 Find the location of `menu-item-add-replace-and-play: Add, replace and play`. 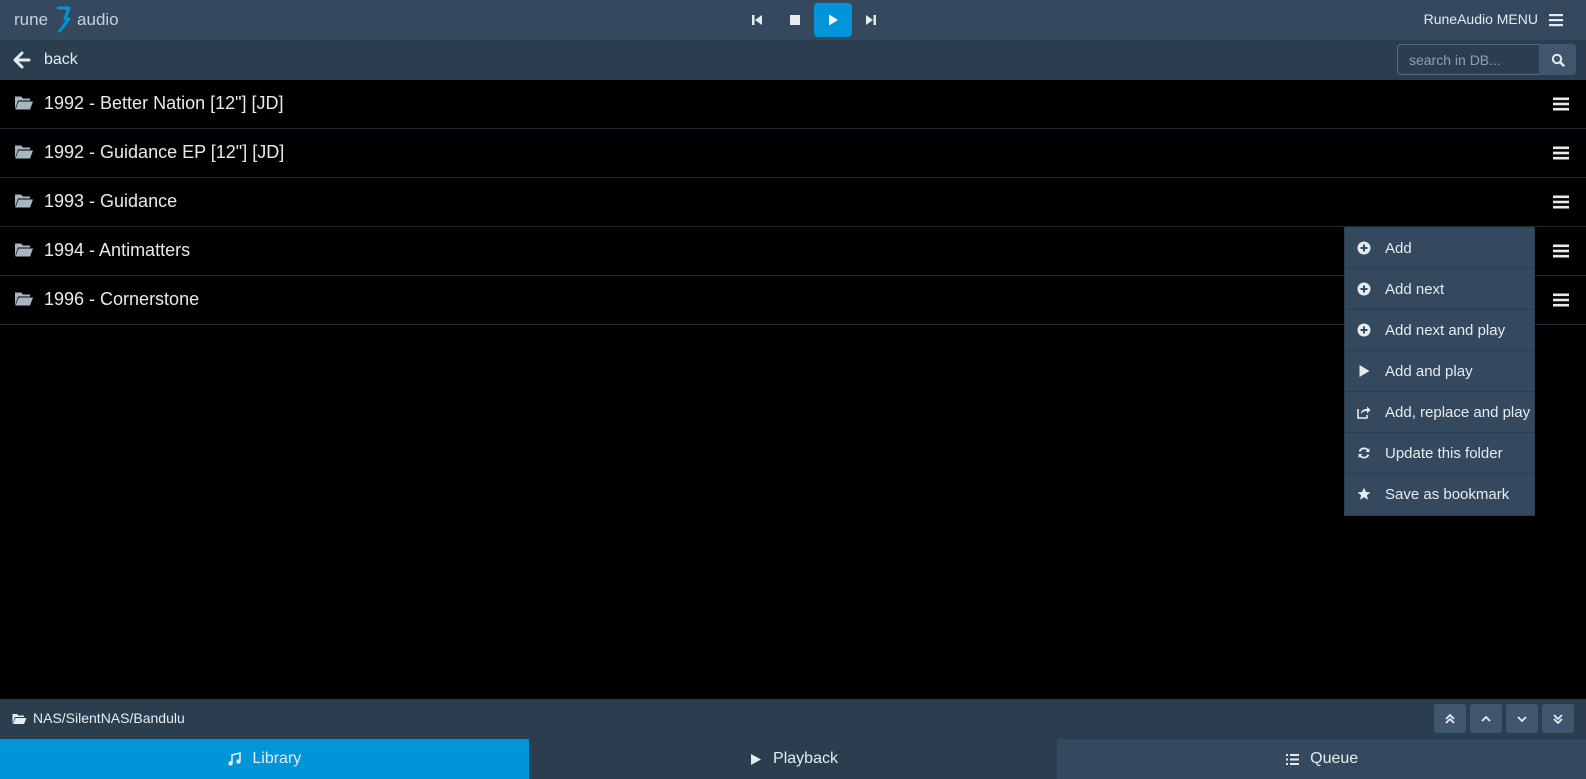

menu-item-add-replace-and-play: Add, replace and play is located at coordinates (1439, 412).